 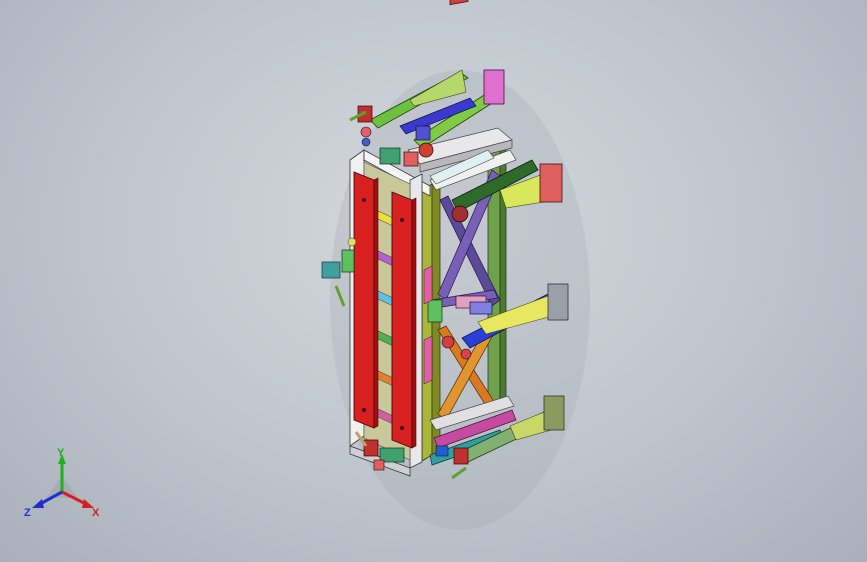 I want to click on x-axis-label: X, so click(x=96, y=513).